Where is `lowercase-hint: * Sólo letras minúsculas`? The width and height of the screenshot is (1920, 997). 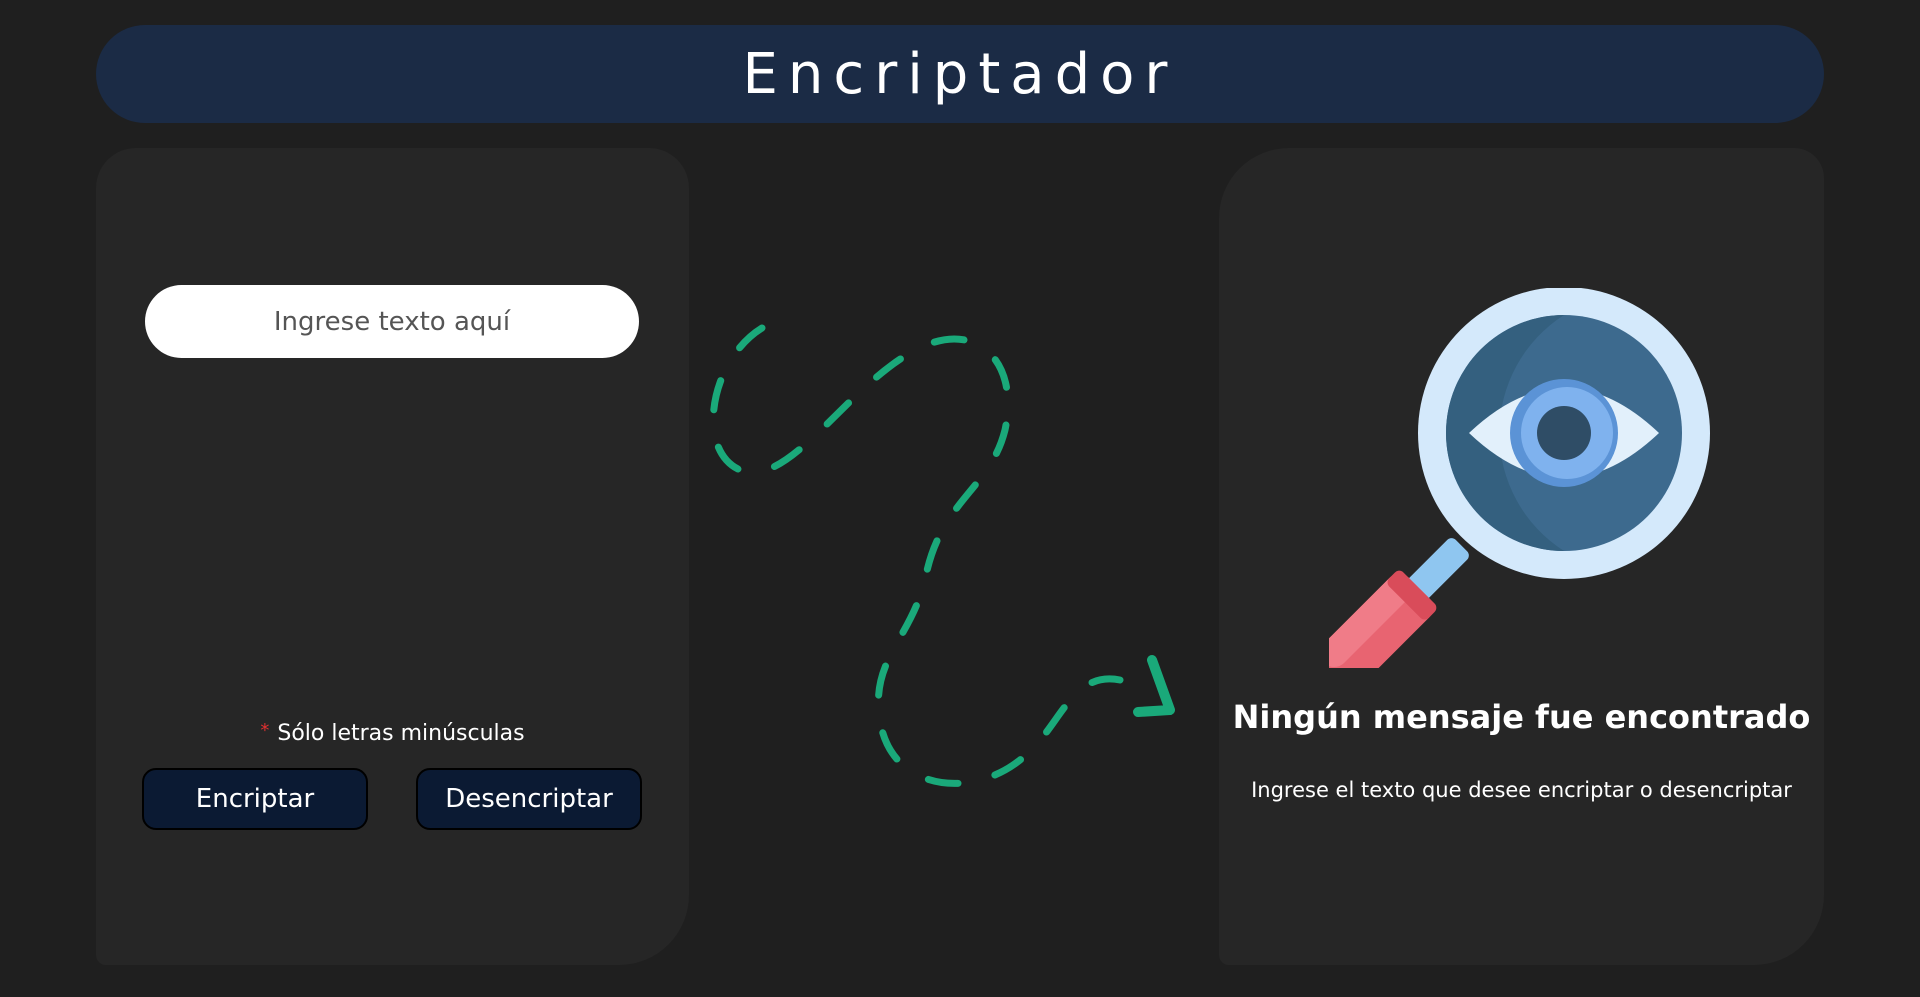 lowercase-hint: * Sólo letras minúsculas is located at coordinates (392, 733).